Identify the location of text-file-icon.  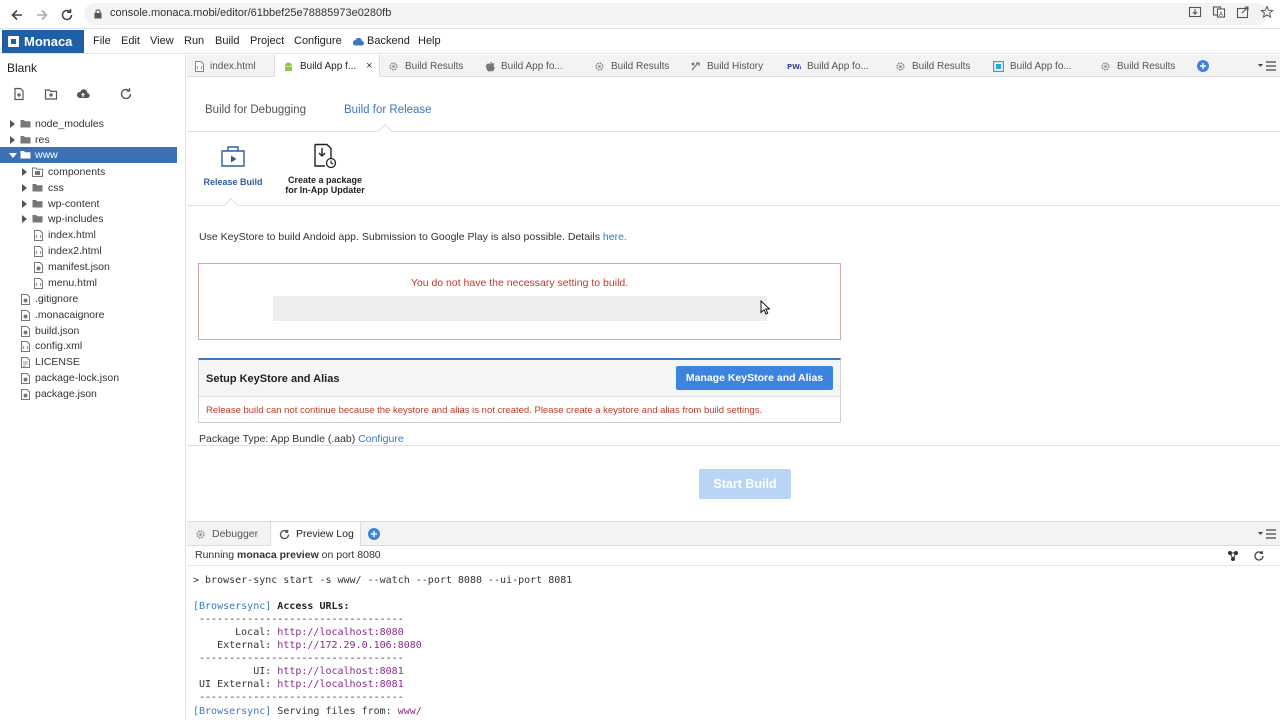
(25, 362).